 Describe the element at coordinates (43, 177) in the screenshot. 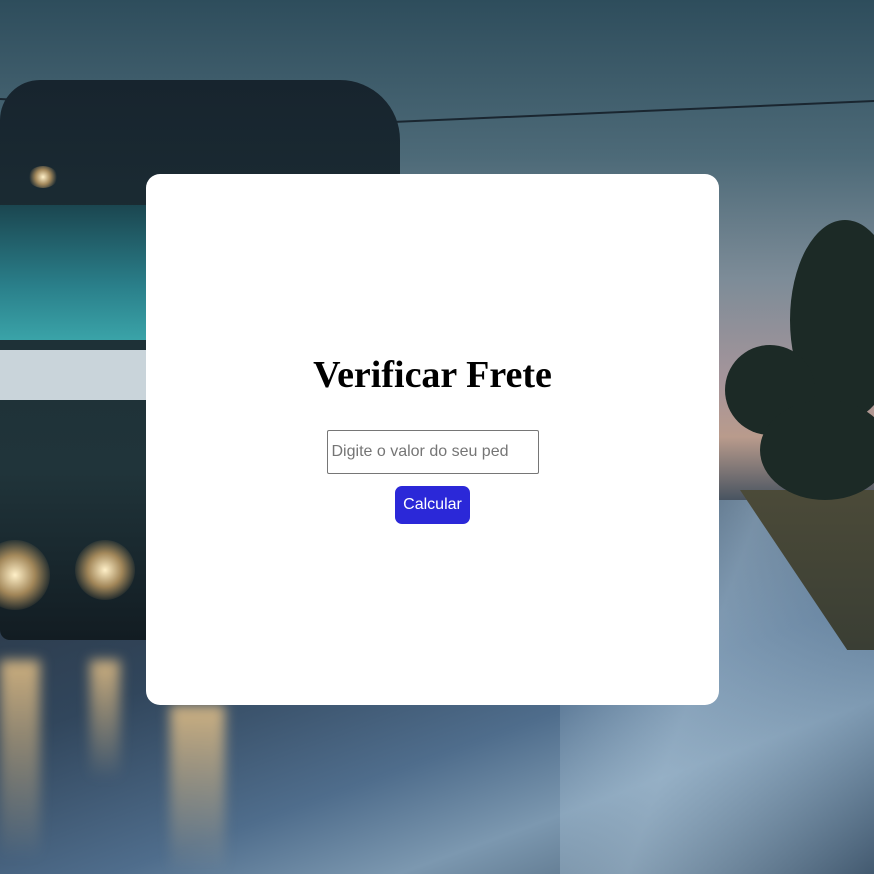

I see `truck-roof-light` at that location.